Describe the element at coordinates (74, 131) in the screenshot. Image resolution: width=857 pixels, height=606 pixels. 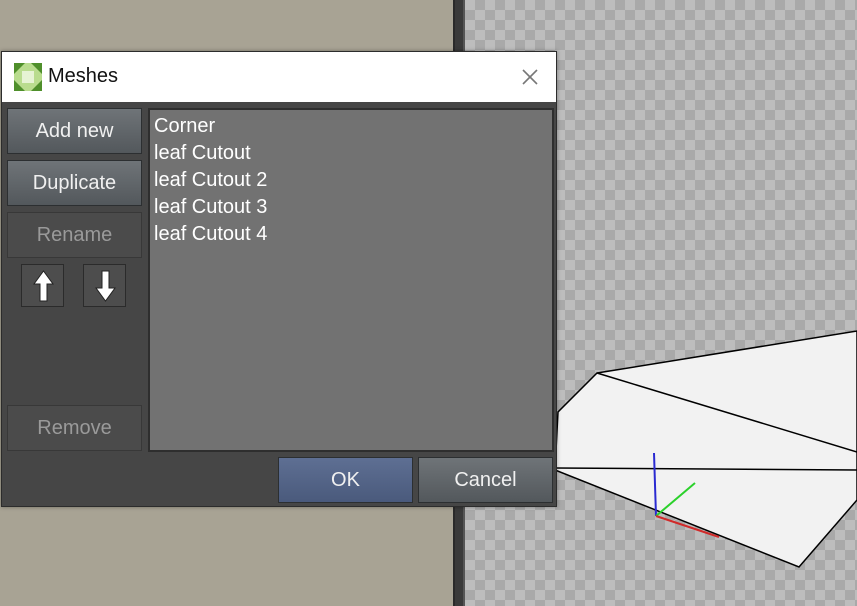
I see `add-new-button: Add new` at that location.